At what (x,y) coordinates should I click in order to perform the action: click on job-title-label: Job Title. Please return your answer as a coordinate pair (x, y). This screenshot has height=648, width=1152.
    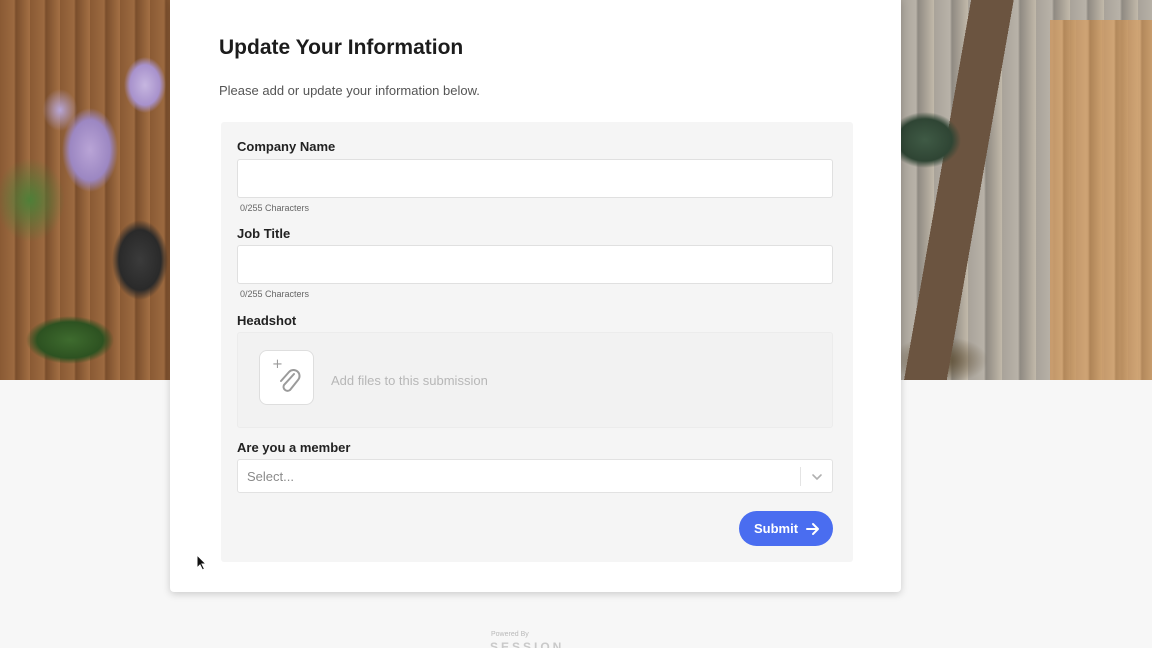
    Looking at the image, I should click on (264, 233).